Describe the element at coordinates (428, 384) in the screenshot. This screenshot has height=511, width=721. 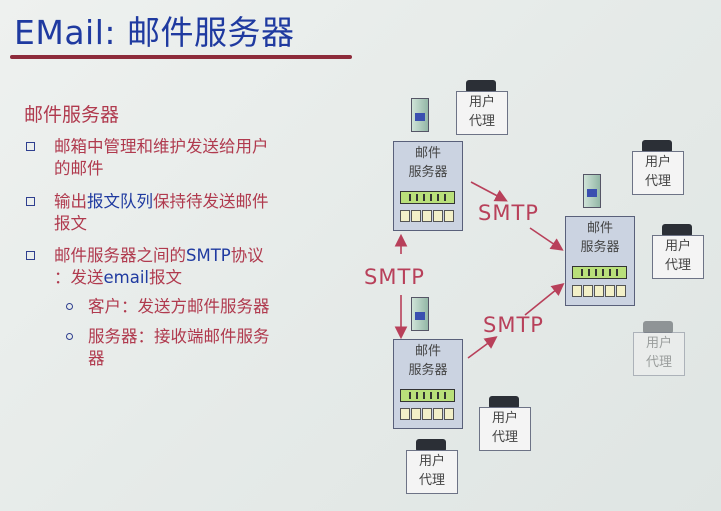
I see `mail-server-bottom: 邮件 服务器` at that location.